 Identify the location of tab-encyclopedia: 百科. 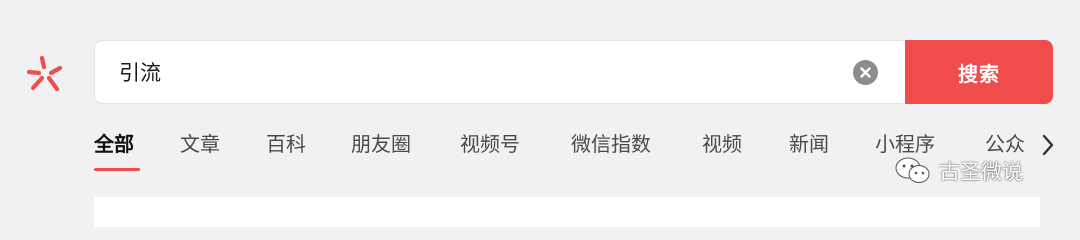
(286, 144).